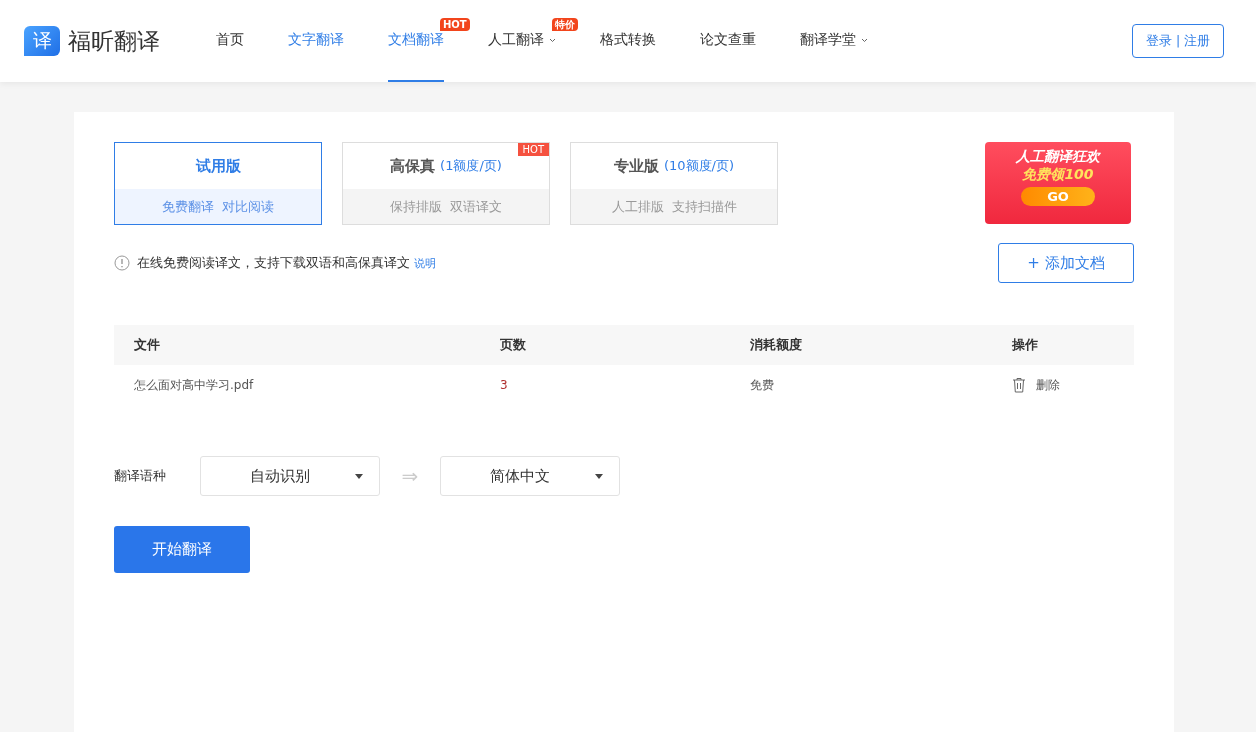  I want to click on nav-tab: 格式转换, so click(628, 41).